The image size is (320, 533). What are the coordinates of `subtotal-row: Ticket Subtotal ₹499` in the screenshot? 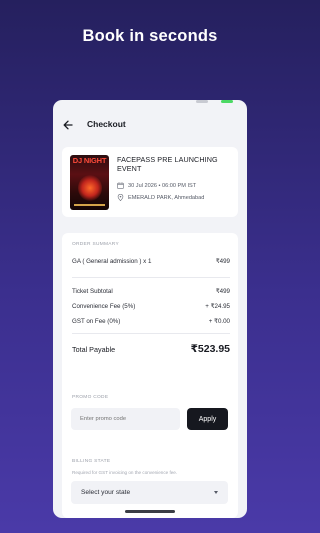 It's located at (151, 291).